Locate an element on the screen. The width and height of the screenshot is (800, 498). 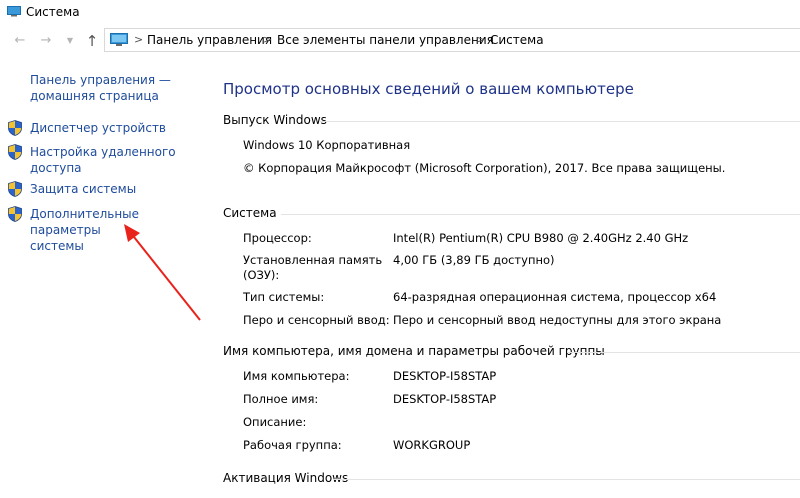
up-button: ↑ is located at coordinates (92, 41).